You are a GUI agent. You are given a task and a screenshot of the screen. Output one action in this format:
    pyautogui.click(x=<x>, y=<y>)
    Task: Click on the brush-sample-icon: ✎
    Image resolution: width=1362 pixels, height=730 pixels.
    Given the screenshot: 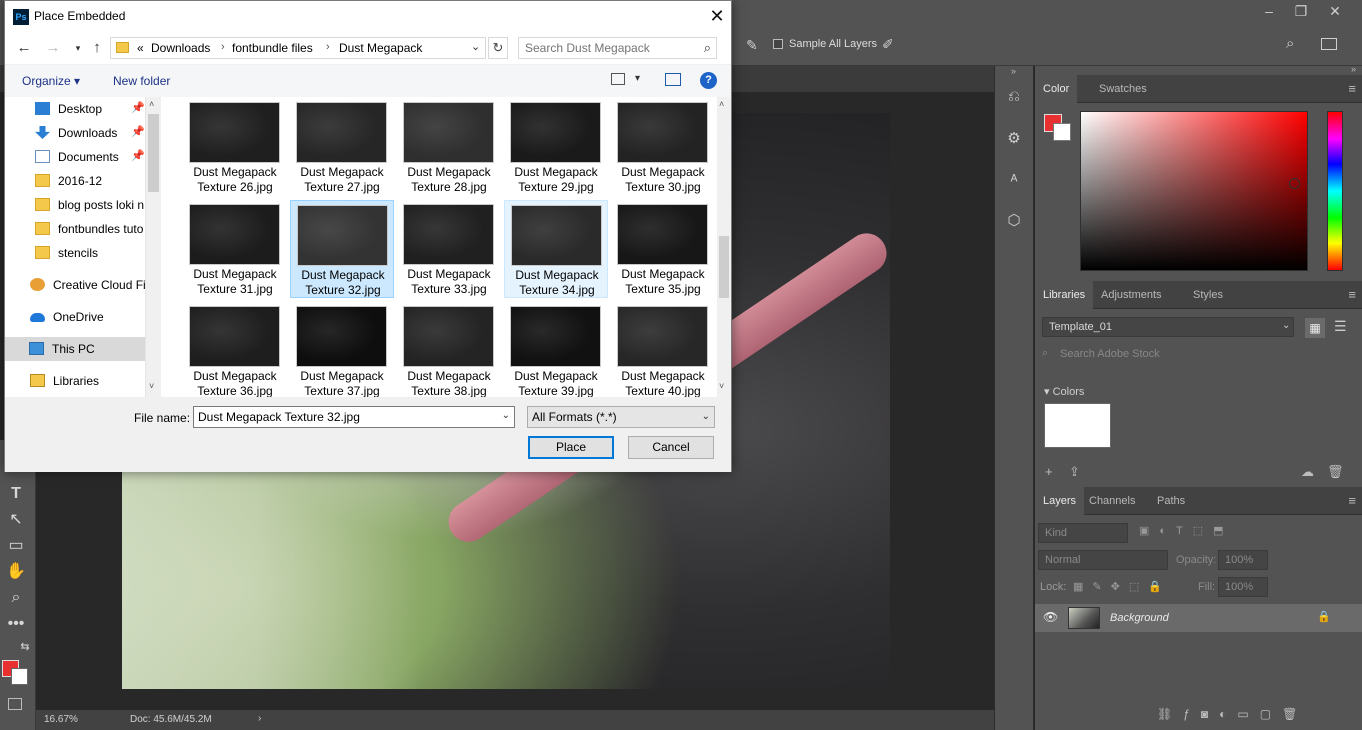 What is the action you would take?
    pyautogui.click(x=752, y=45)
    